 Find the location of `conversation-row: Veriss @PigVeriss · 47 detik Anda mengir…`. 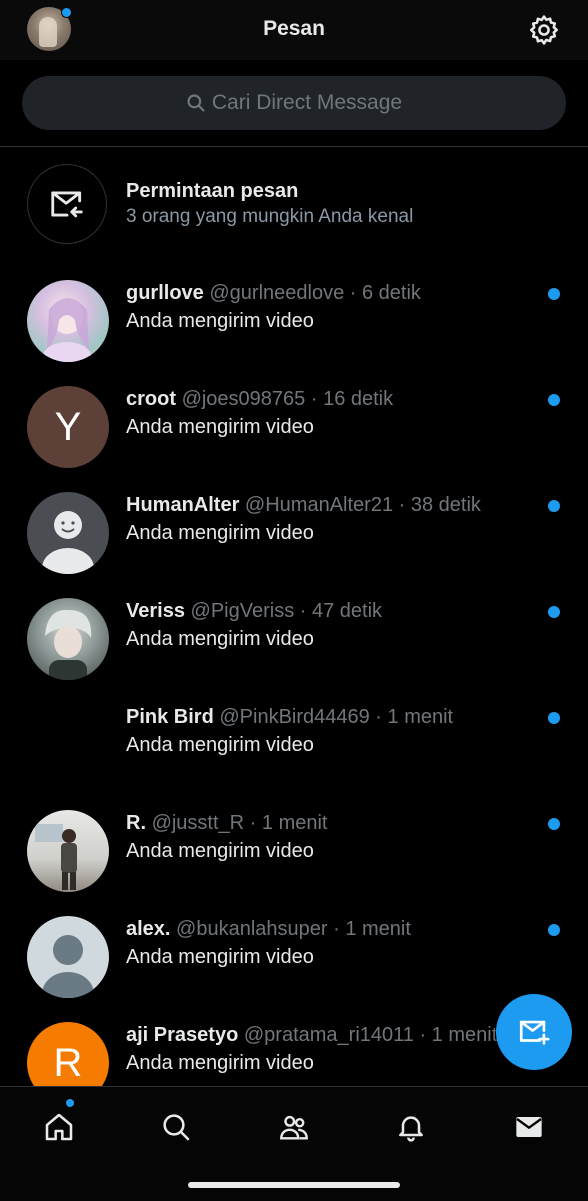

conversation-row: Veriss @PigVeriss · 47 detik Anda mengir… is located at coordinates (294, 651).